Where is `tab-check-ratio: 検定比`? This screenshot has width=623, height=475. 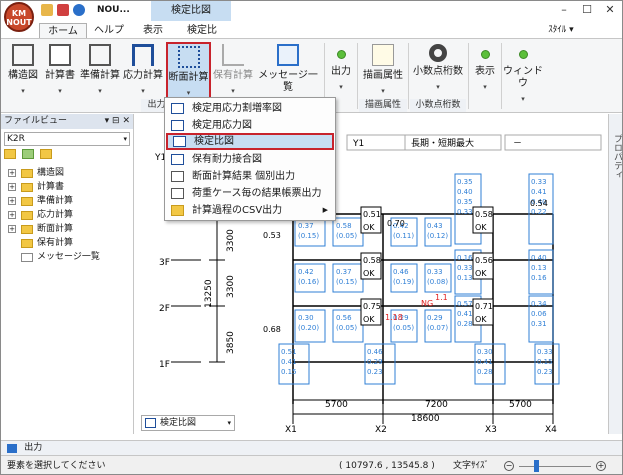
tab-check-ratio: 検定比 is located at coordinates (202, 31).